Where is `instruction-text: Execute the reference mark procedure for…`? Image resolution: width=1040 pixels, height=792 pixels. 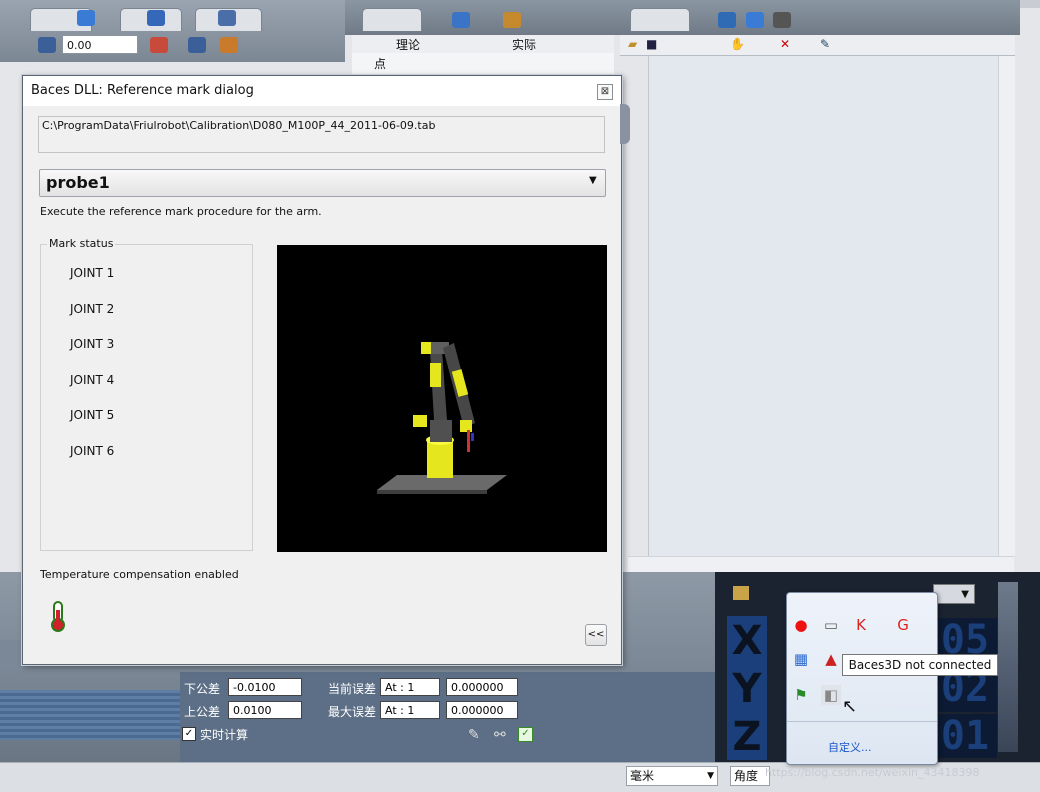 instruction-text: Execute the reference mark procedure for… is located at coordinates (181, 211).